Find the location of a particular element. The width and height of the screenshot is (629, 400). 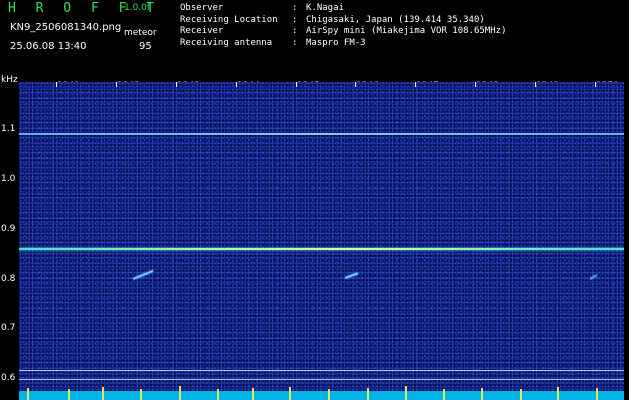

y-tick-label: 1.1 is located at coordinates (8, 129).